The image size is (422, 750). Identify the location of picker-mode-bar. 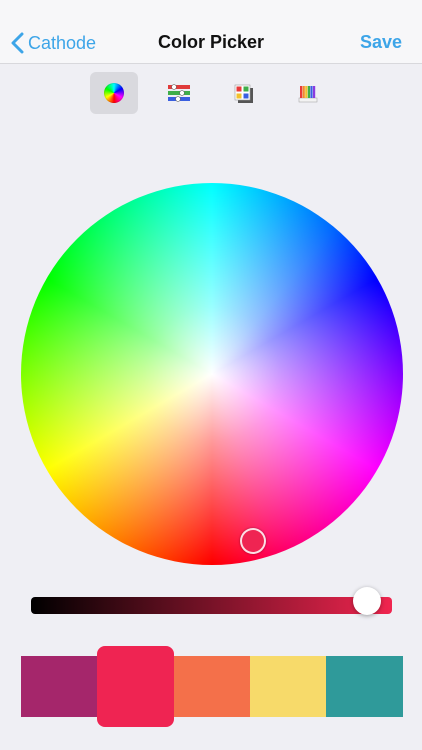
(211, 94).